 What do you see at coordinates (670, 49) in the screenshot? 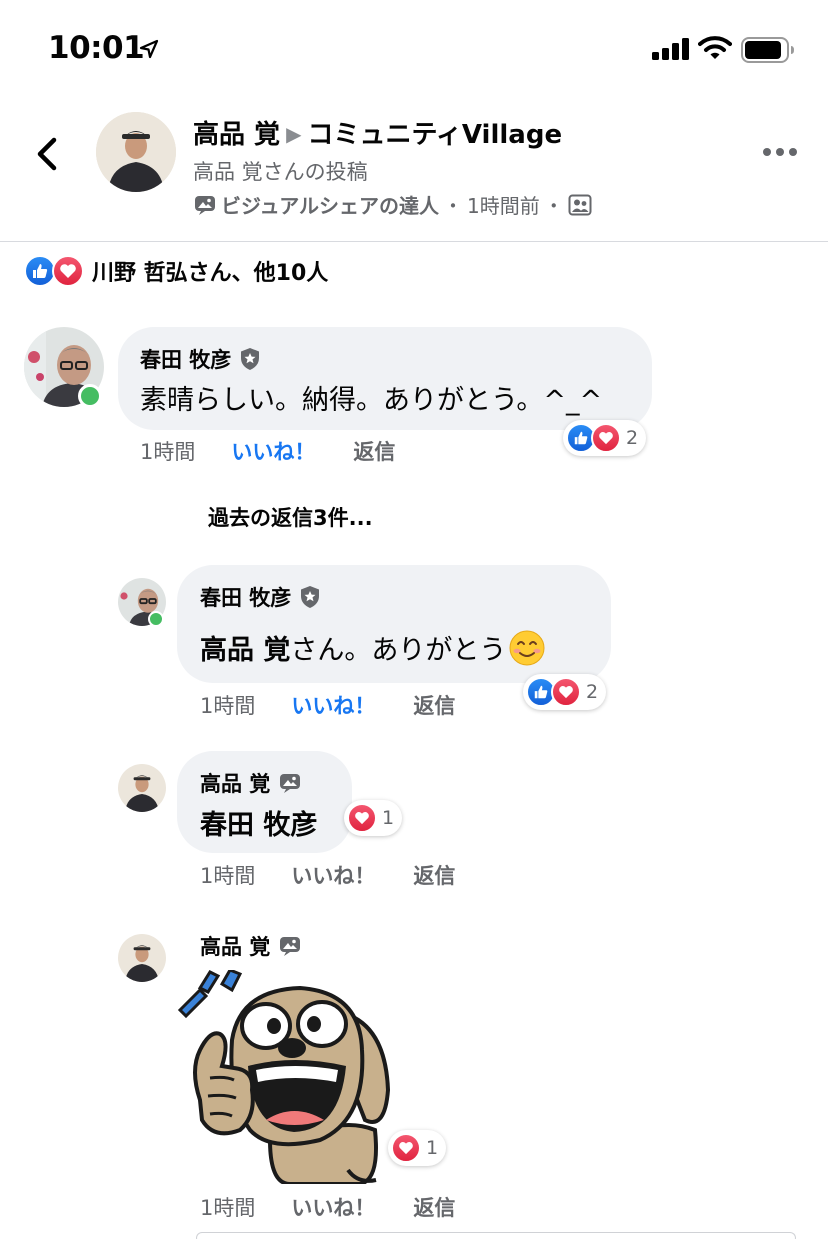
I see `cellular-signal-icon` at bounding box center [670, 49].